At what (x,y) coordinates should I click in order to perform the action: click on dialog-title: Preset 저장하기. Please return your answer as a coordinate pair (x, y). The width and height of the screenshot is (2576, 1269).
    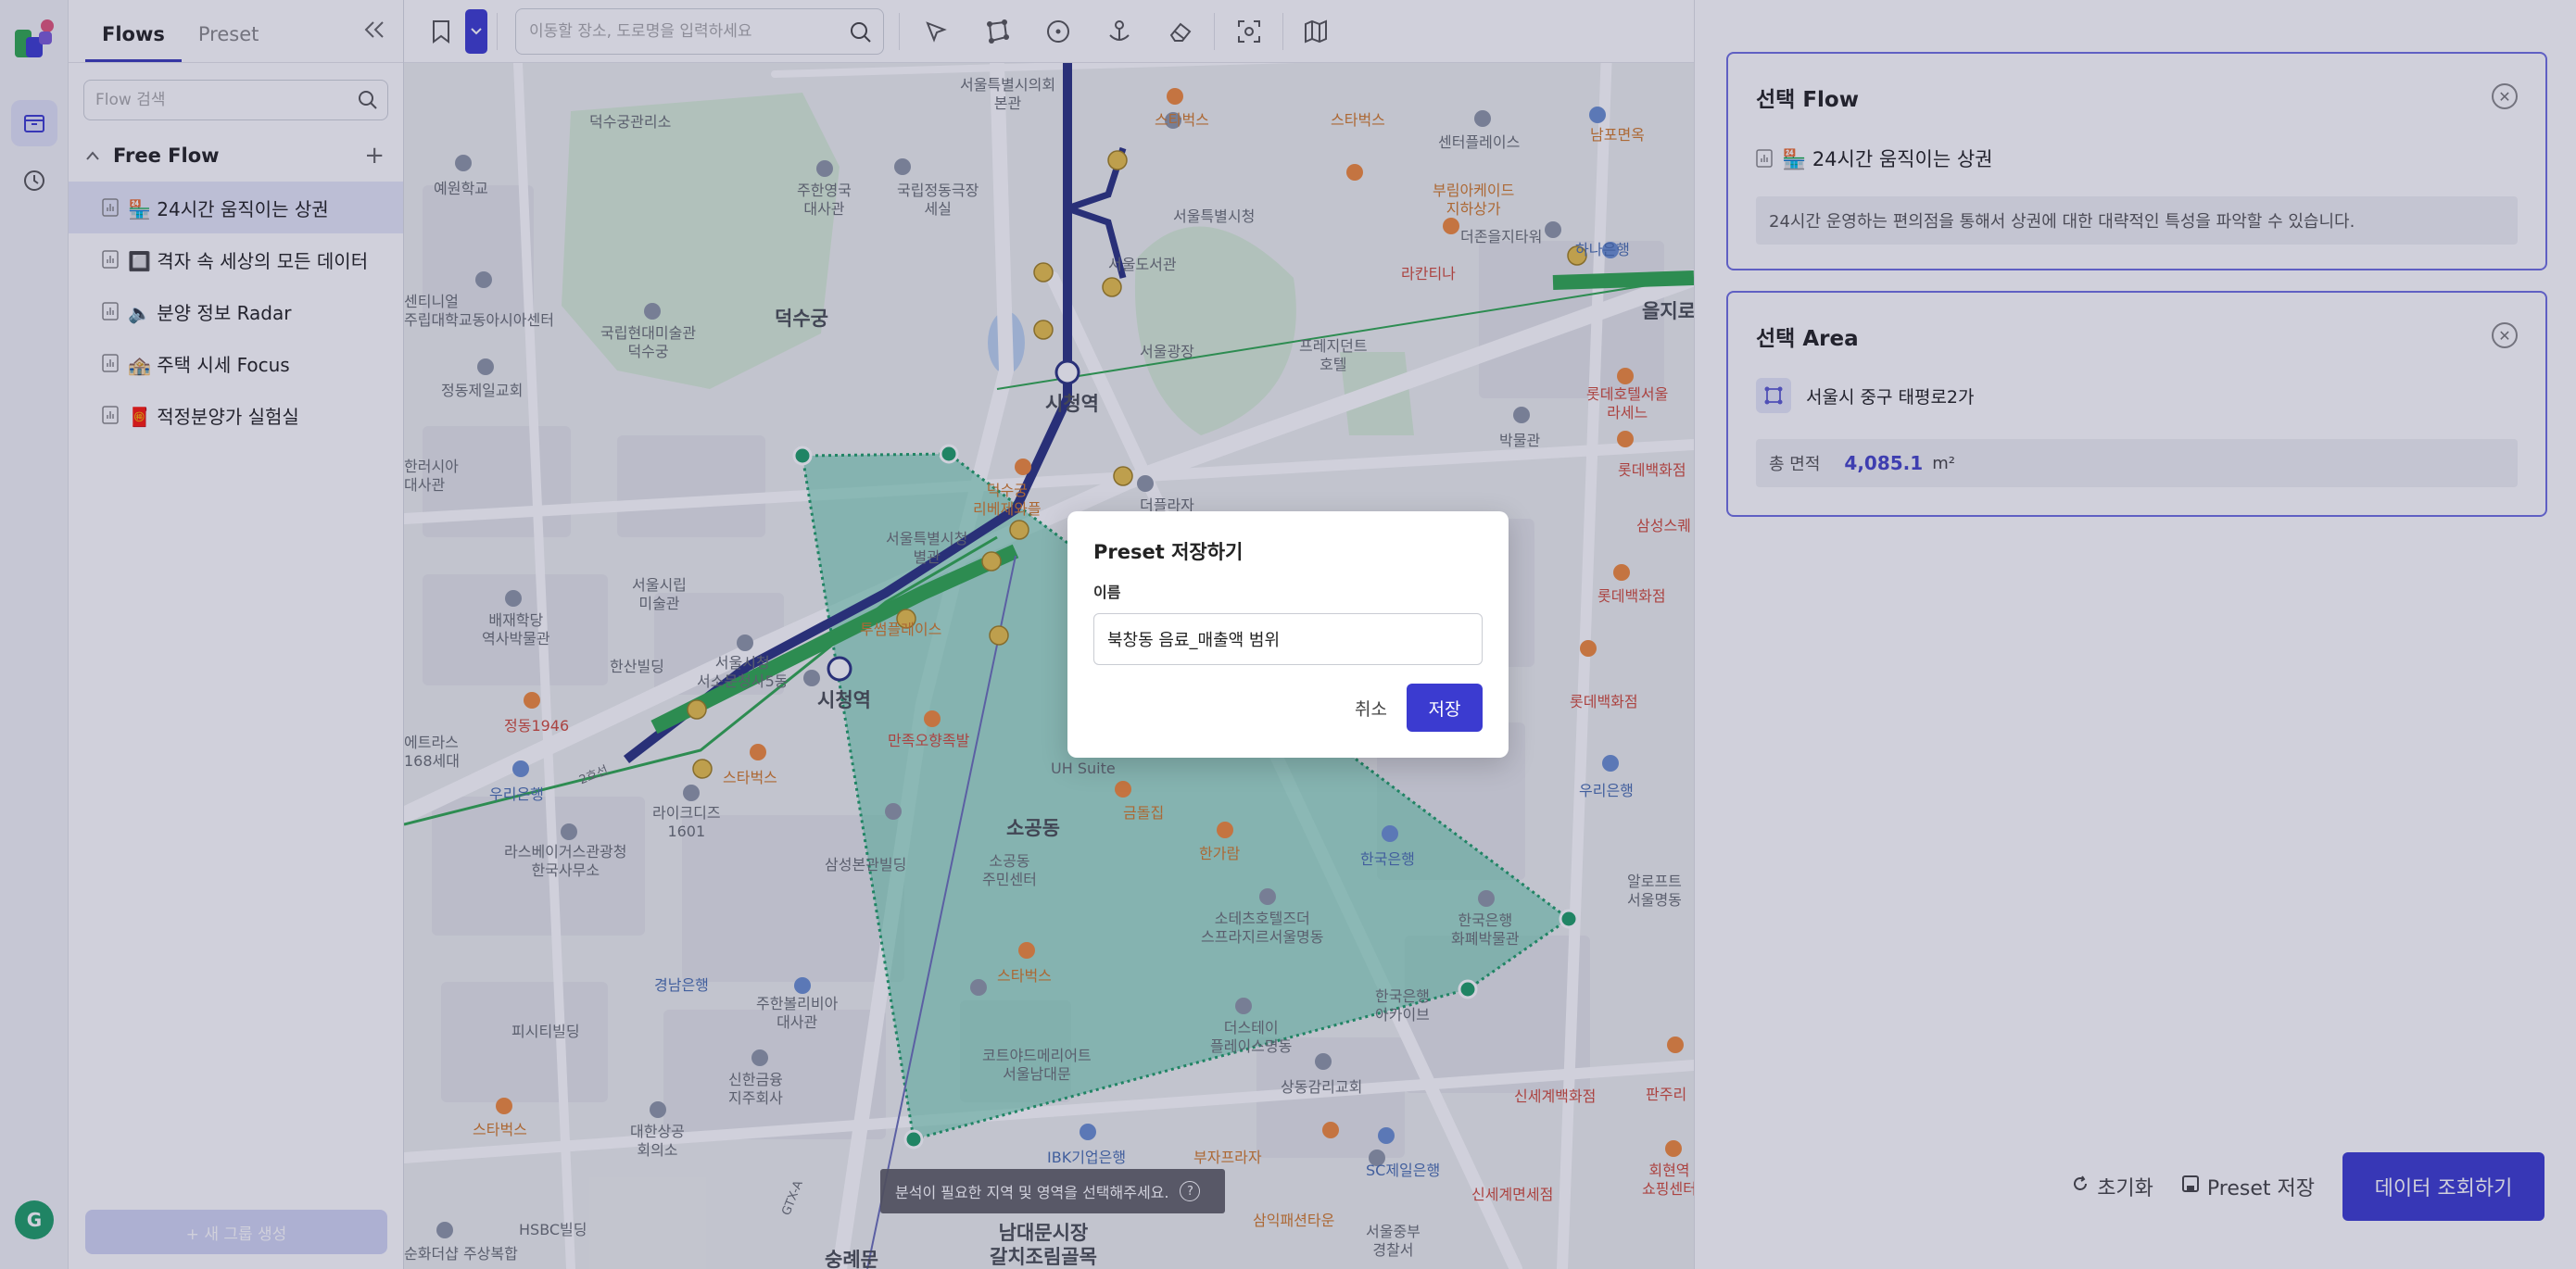
    Looking at the image, I should click on (1168, 552).